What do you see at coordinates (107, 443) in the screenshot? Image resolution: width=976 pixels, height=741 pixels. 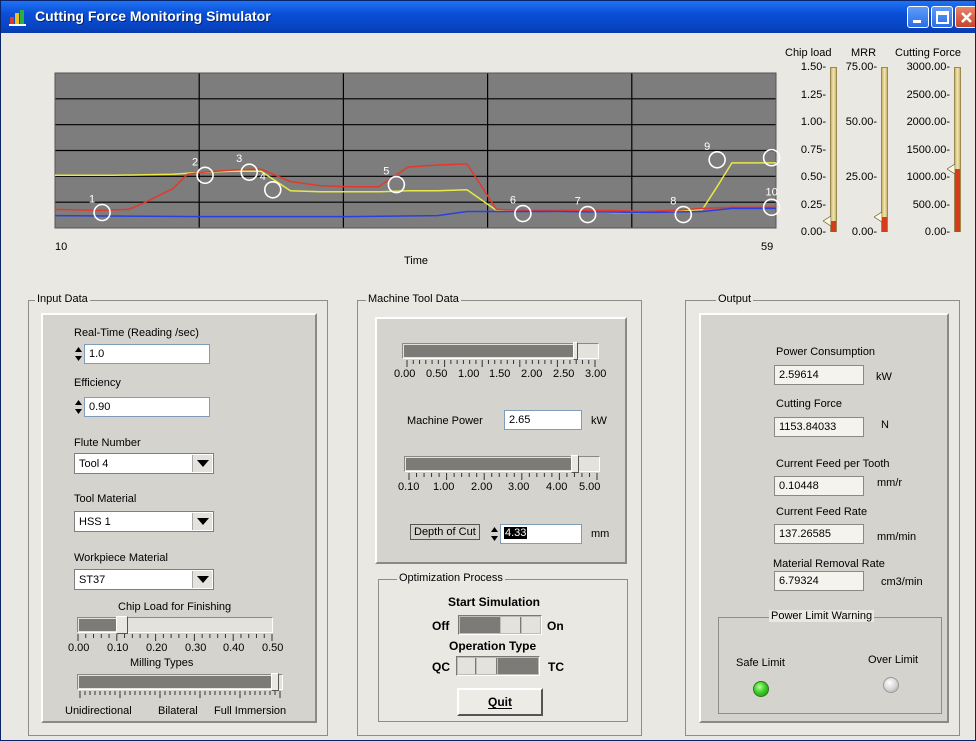 I see `flute-number-label: Flute Number` at bounding box center [107, 443].